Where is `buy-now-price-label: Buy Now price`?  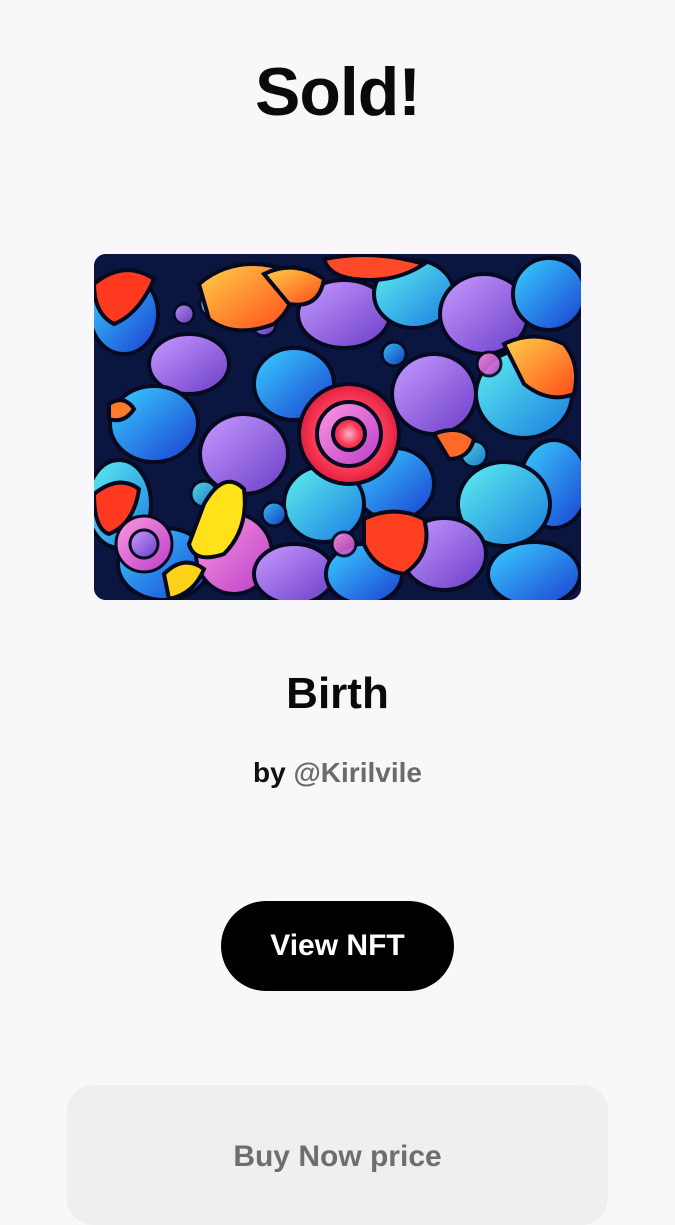
buy-now-price-label: Buy Now price is located at coordinates (337, 1156).